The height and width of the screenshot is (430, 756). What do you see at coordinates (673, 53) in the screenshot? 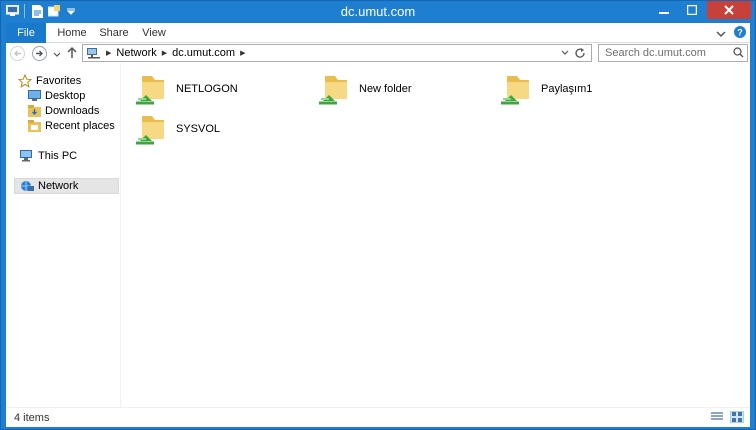
I see `search-input: Search dc.umut.com` at bounding box center [673, 53].